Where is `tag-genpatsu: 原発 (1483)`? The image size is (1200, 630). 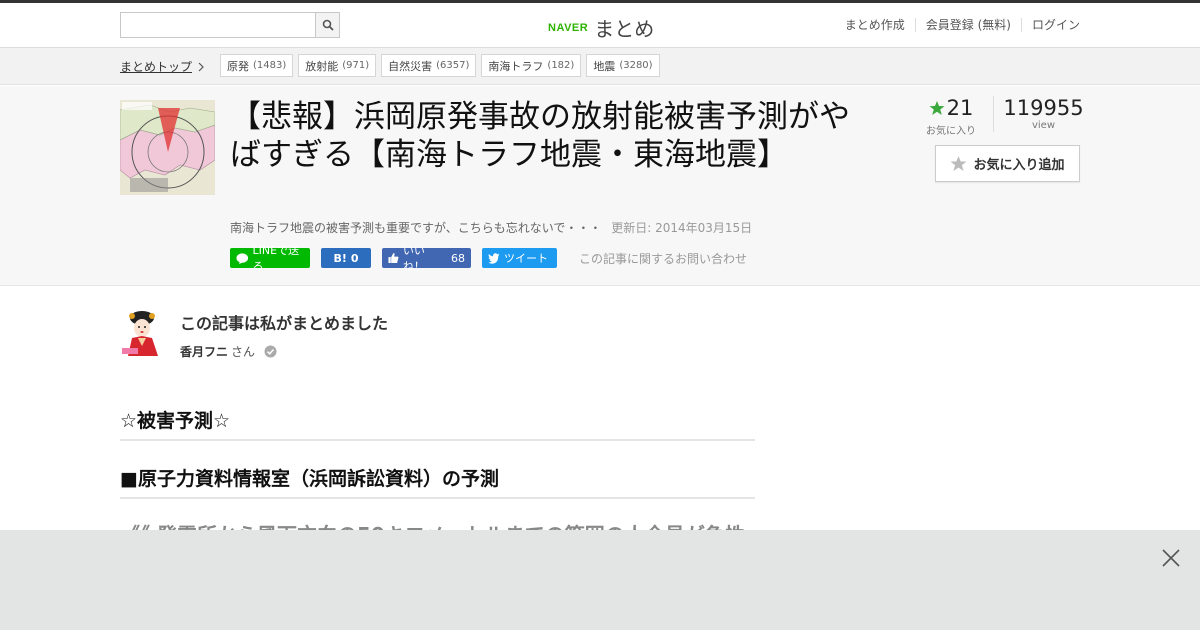 tag-genpatsu: 原発 (1483) is located at coordinates (257, 65).